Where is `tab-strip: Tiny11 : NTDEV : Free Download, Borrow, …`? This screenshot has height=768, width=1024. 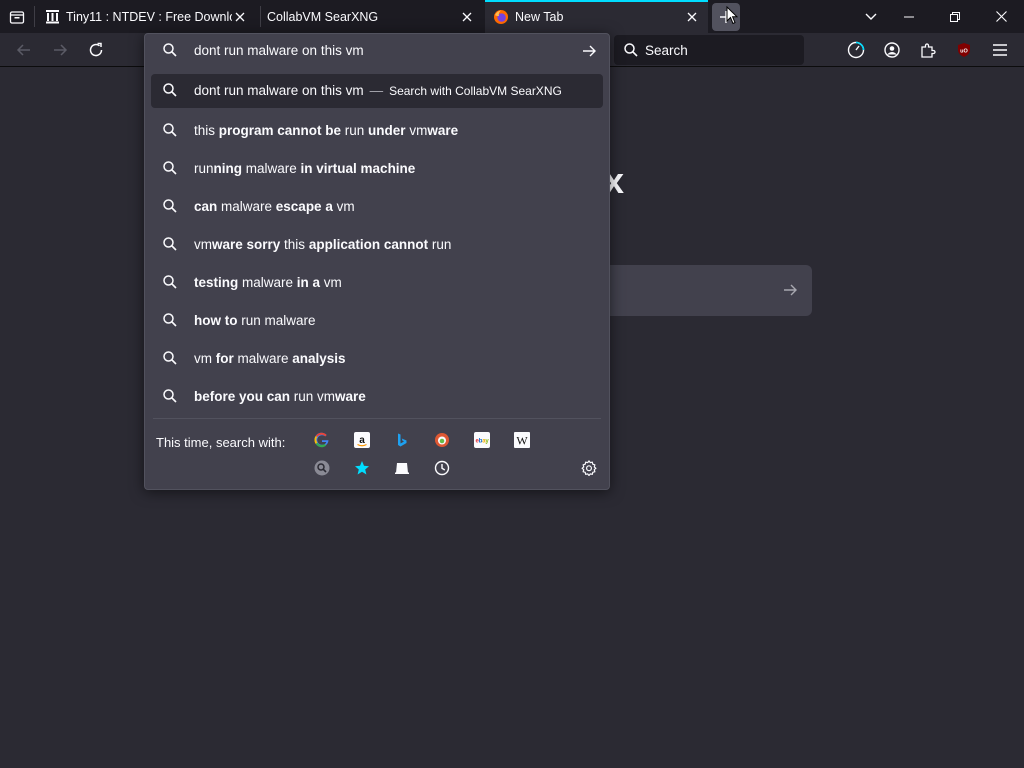
tab-strip: Tiny11 : NTDEV : Free Download, Borrow, … is located at coordinates (512, 16).